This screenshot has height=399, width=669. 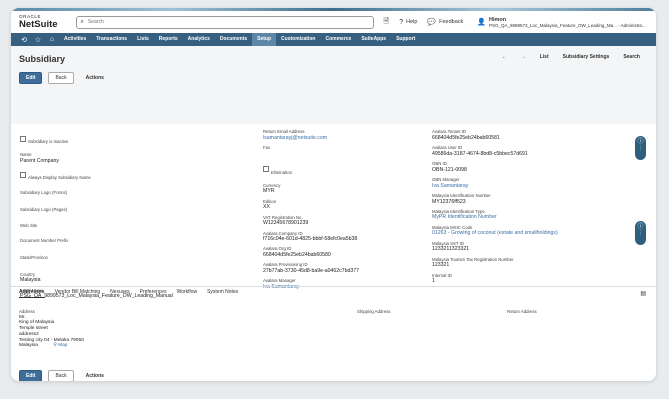 I want to click on nav-documents: Documents, so click(x=233, y=39).